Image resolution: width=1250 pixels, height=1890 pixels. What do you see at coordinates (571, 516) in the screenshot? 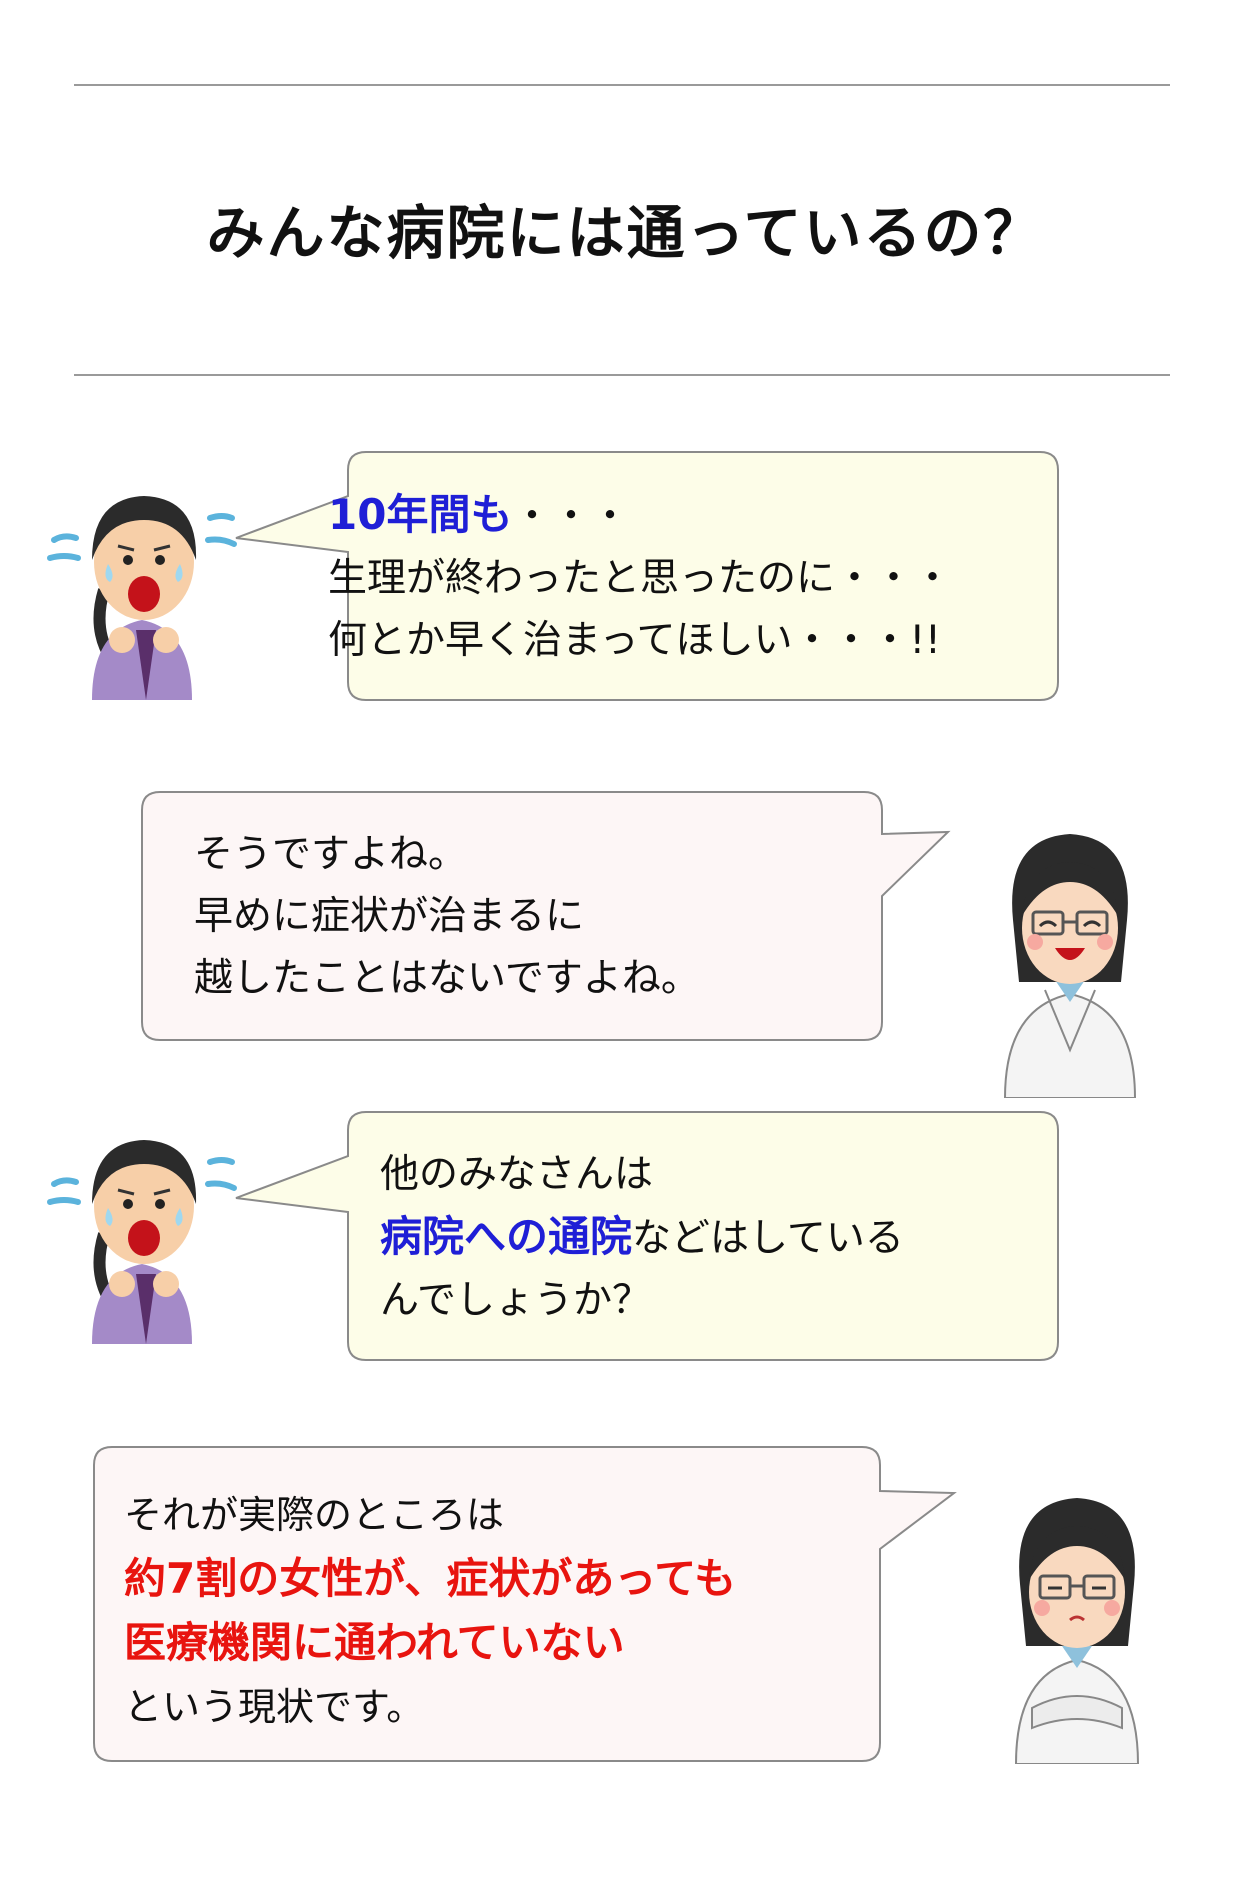
I see `dialogue-text: ・・・` at bounding box center [571, 516].